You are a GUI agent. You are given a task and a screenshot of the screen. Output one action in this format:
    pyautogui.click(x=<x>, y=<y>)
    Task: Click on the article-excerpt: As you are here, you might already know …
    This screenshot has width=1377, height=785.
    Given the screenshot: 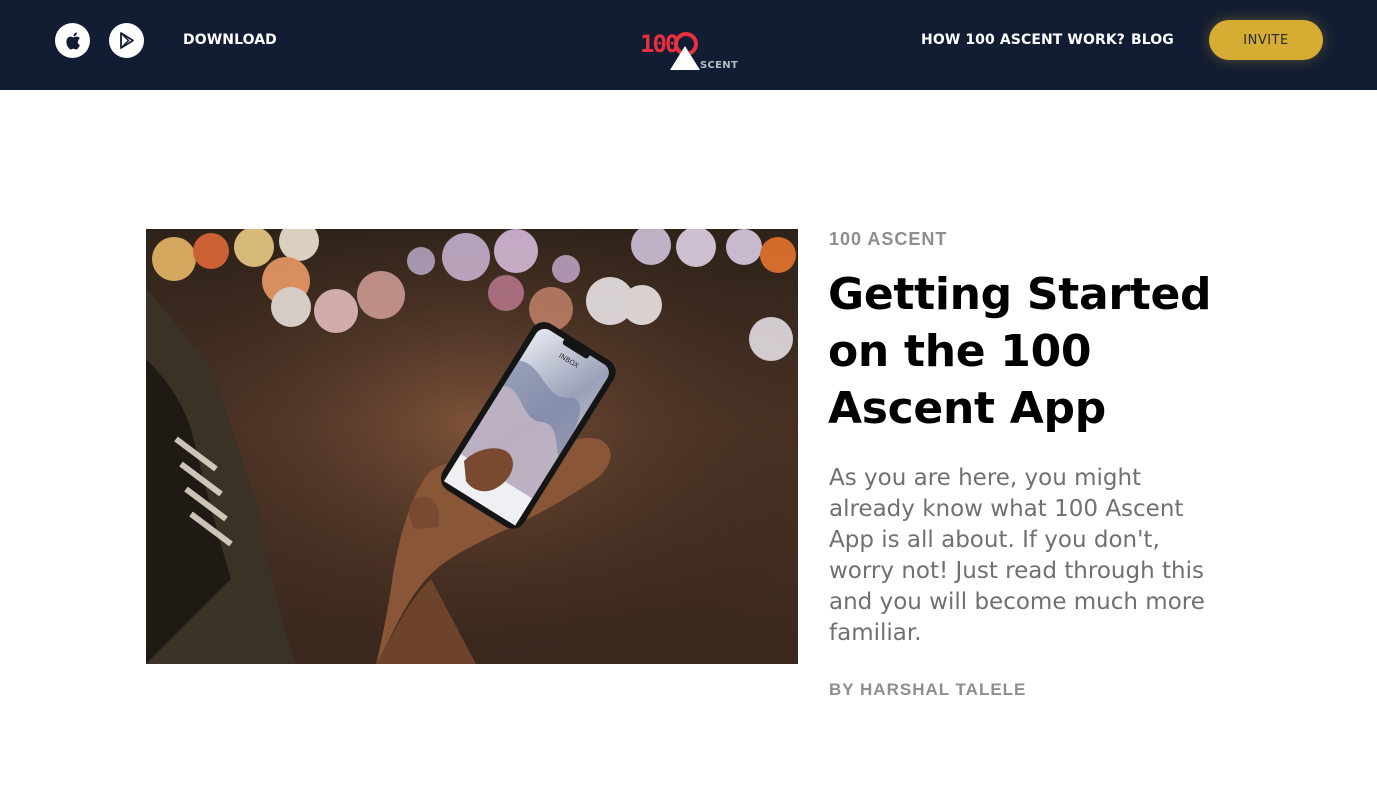 What is the action you would take?
    pyautogui.click(x=1017, y=555)
    